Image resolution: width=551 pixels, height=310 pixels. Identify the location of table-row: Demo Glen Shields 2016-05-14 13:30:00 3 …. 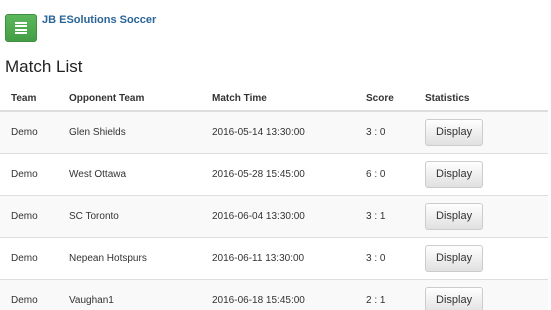
(274, 132).